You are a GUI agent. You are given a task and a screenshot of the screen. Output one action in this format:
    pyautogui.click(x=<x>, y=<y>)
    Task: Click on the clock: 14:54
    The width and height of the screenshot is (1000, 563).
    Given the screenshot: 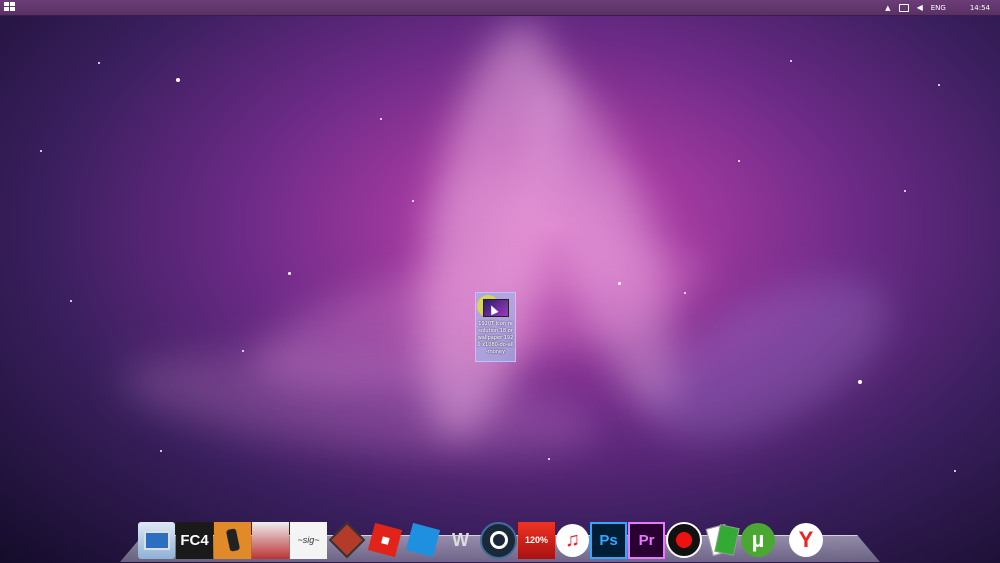 What is the action you would take?
    pyautogui.click(x=980, y=8)
    